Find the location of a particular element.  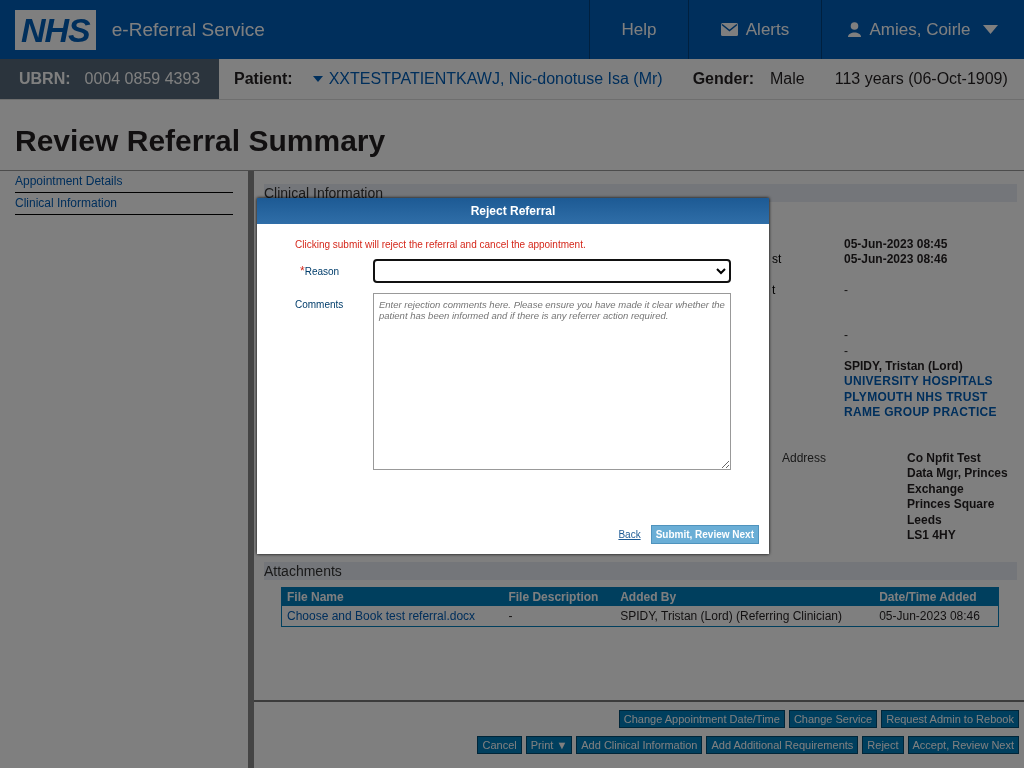

comments-label: Comments is located at coordinates (320, 305).